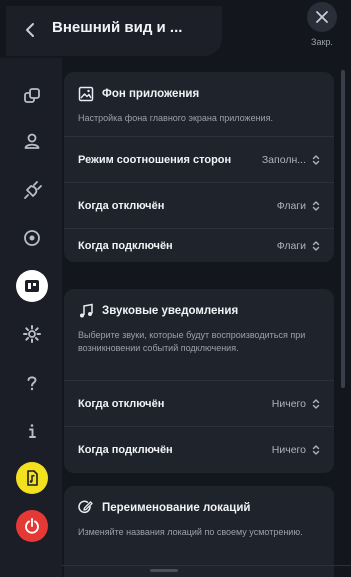  I want to click on sidebar-item-account, so click(32, 141).